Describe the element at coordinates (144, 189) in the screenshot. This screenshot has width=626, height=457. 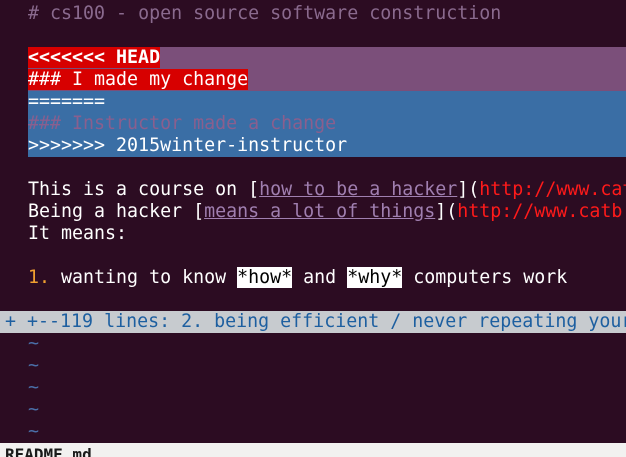
I see `course-prefix: This is a course on [` at that location.